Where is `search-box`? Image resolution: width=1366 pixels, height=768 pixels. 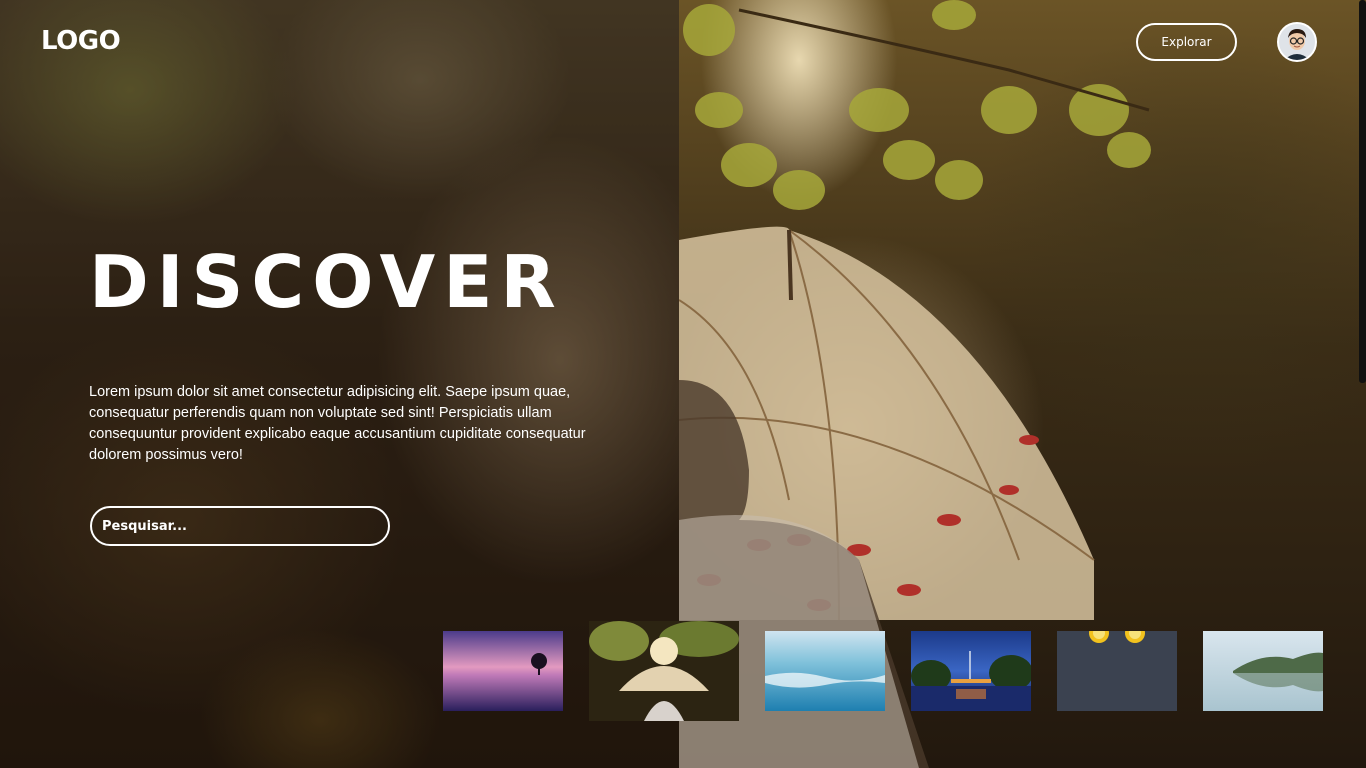
search-box is located at coordinates (240, 526).